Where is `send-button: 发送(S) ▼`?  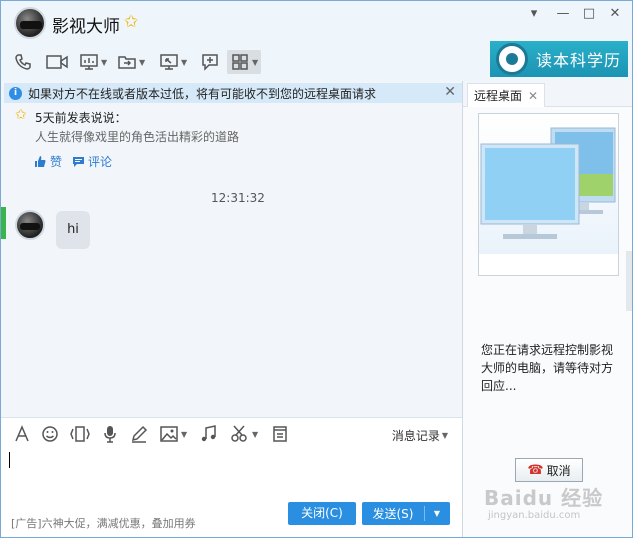 send-button: 发送(S) ▼ is located at coordinates (406, 513).